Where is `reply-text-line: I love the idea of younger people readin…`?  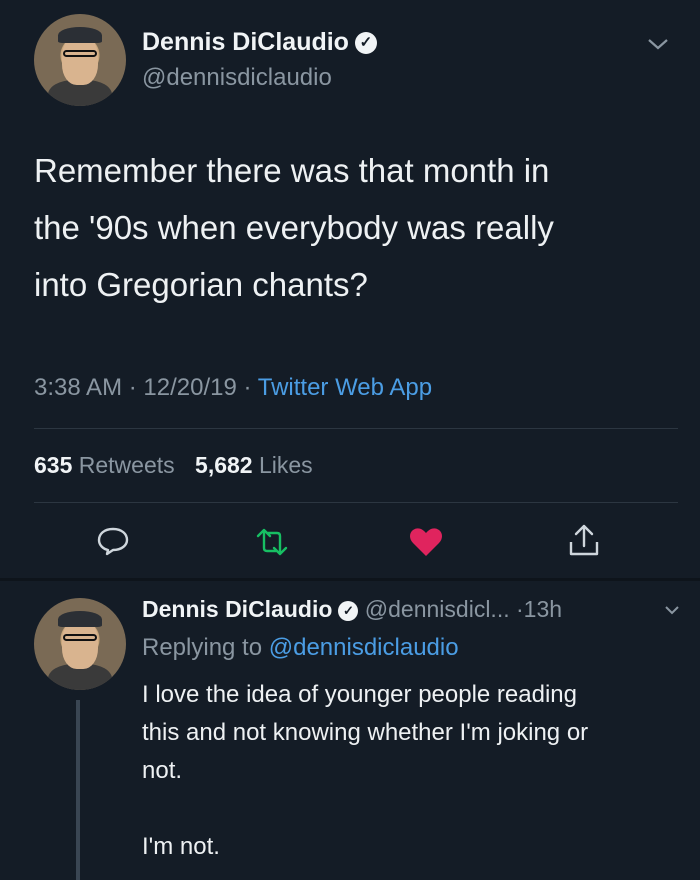
reply-text-line: I love the idea of younger people readin… is located at coordinates (359, 694).